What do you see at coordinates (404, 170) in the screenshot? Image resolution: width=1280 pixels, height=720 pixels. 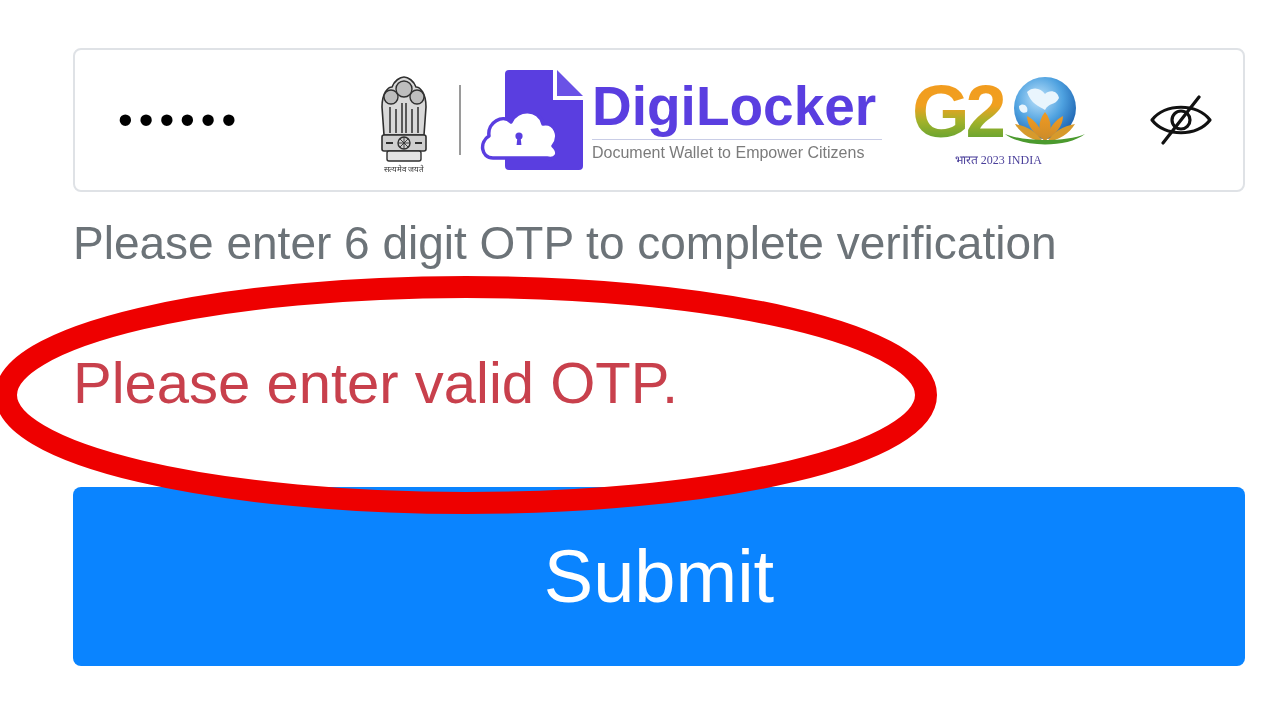 I see `emblem-motto: सत्यमेव जयते` at bounding box center [404, 170].